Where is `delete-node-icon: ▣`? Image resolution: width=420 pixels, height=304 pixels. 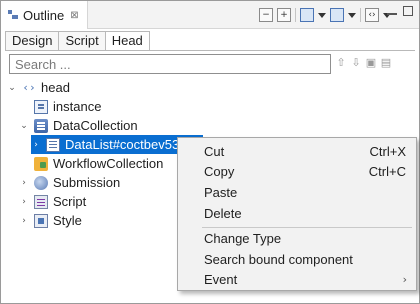
delete-node-icon: ▣ is located at coordinates (371, 63).